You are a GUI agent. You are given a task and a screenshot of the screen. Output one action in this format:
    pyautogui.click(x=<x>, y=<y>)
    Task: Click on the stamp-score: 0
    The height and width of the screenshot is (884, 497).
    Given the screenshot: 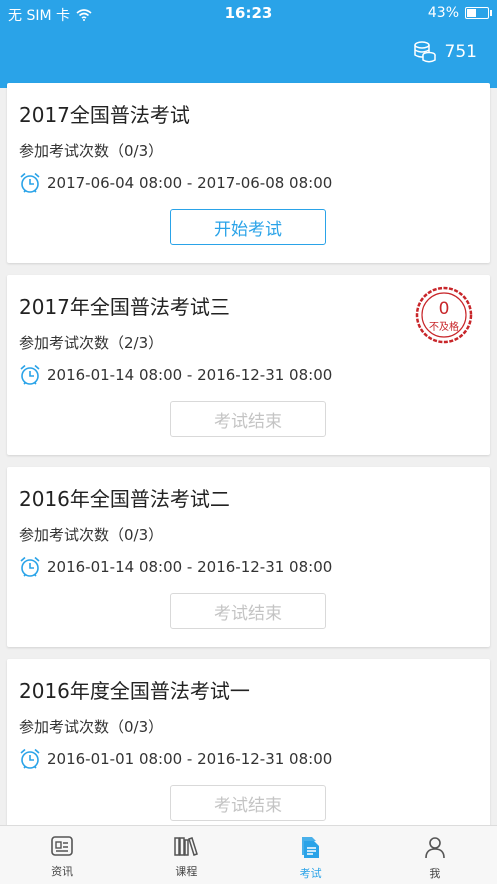 What is the action you would take?
    pyautogui.click(x=444, y=309)
    